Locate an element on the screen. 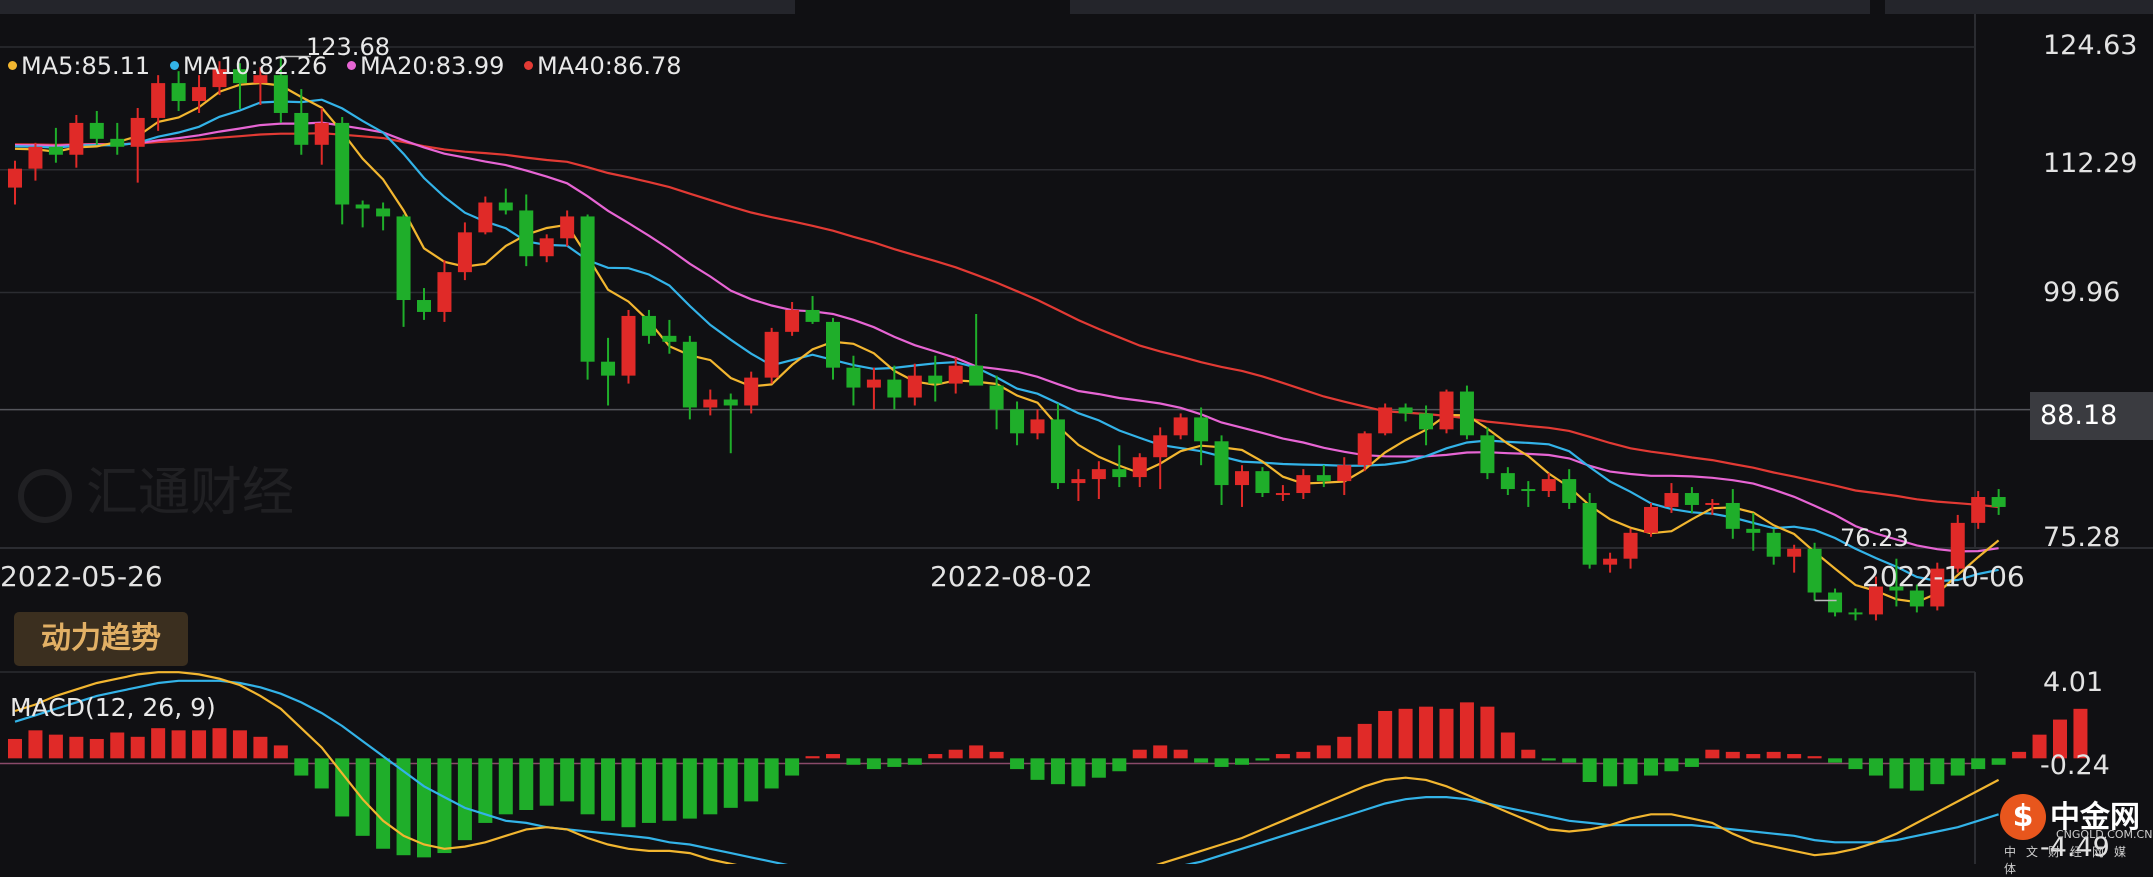 This screenshot has width=2153, height=877. watermark: 汇通财经 is located at coordinates (156, 487).